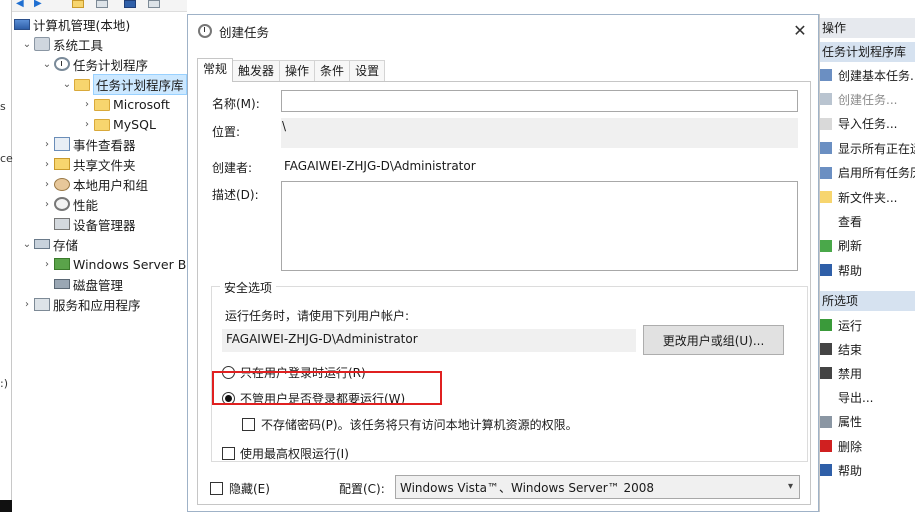  Describe the element at coordinates (419, 424) in the screenshot. I see `do-not-store-password-label: 不存储密码(P)。该任务将只有访问本地计算机资源的权限。` at that location.